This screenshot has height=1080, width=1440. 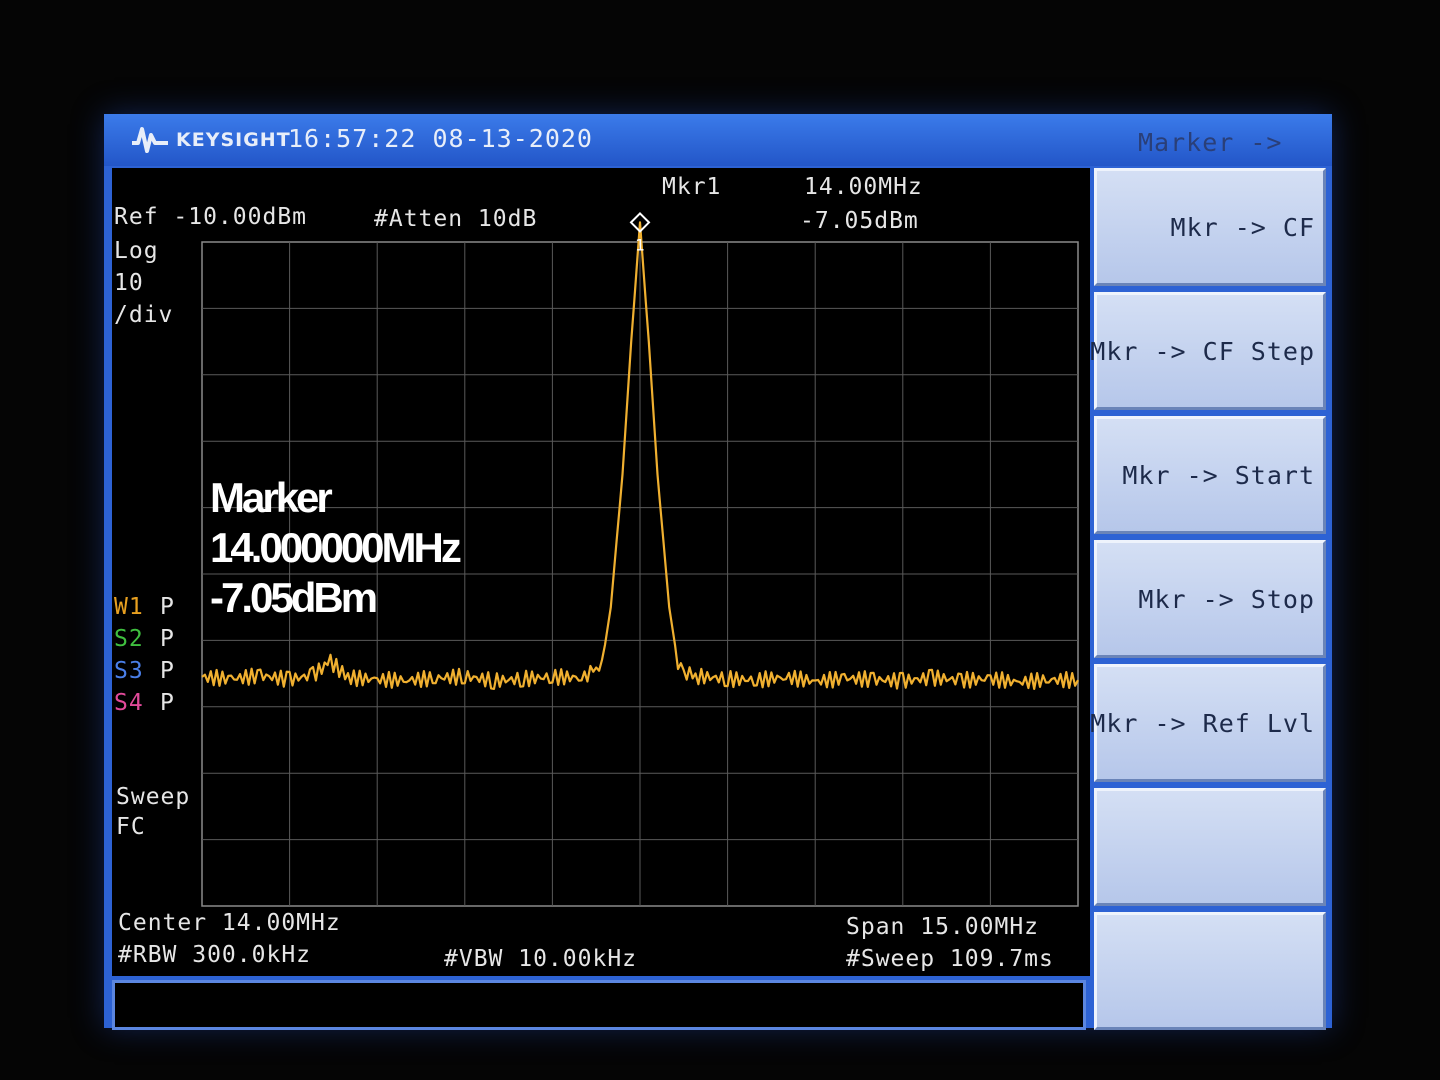 I want to click on softkey-mkr-to-cf-step: Mkr -> CF Step, so click(x=1208, y=351).